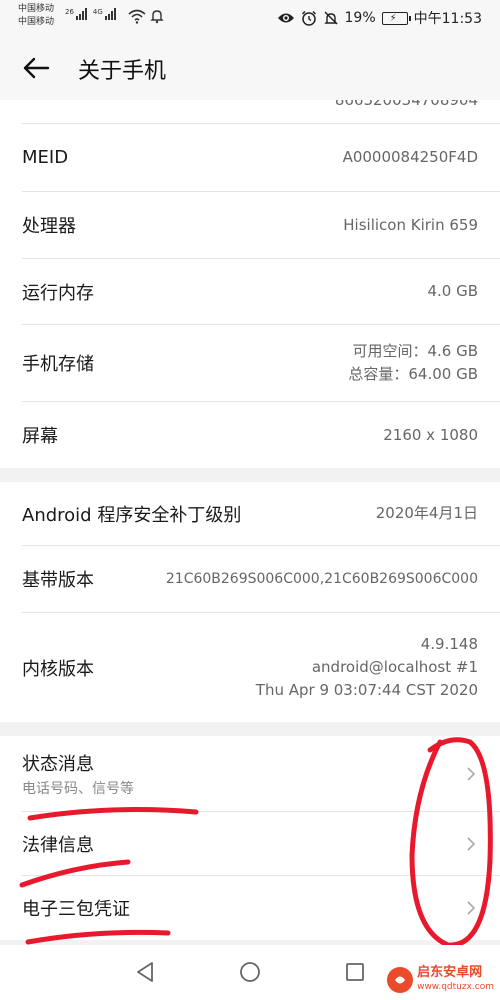 This screenshot has width=500, height=1000. What do you see at coordinates (360, 18) in the screenshot?
I see `battery-percent: 19%` at bounding box center [360, 18].